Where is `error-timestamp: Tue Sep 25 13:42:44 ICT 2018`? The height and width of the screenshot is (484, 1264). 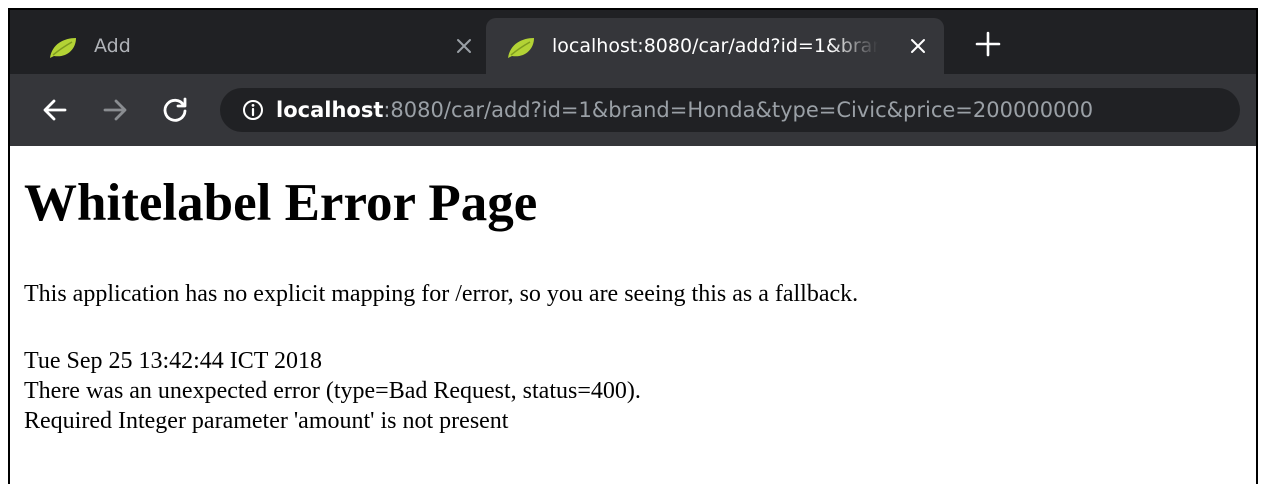
error-timestamp: Tue Sep 25 13:42:44 ICT 2018 is located at coordinates (173, 361).